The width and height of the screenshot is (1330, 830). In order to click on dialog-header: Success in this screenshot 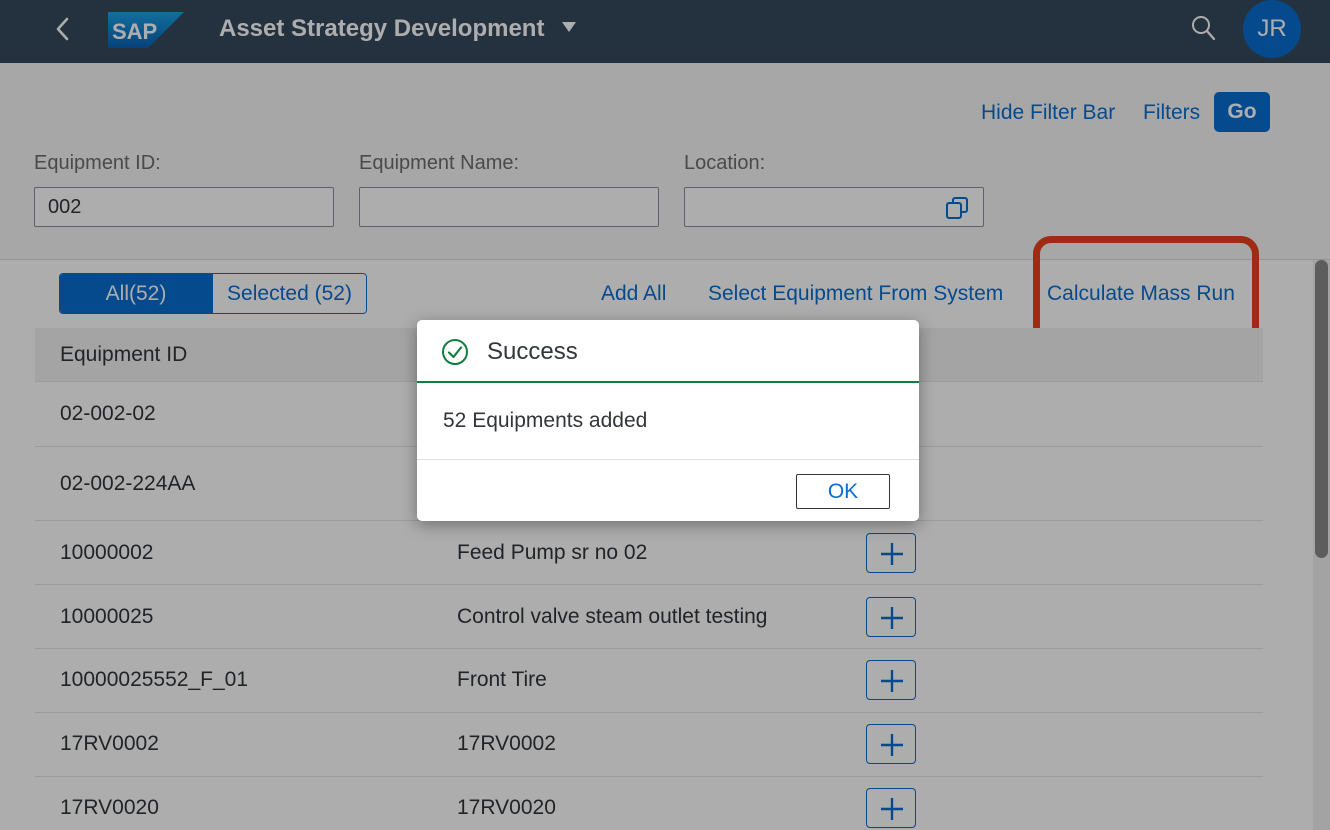, I will do `click(668, 351)`.